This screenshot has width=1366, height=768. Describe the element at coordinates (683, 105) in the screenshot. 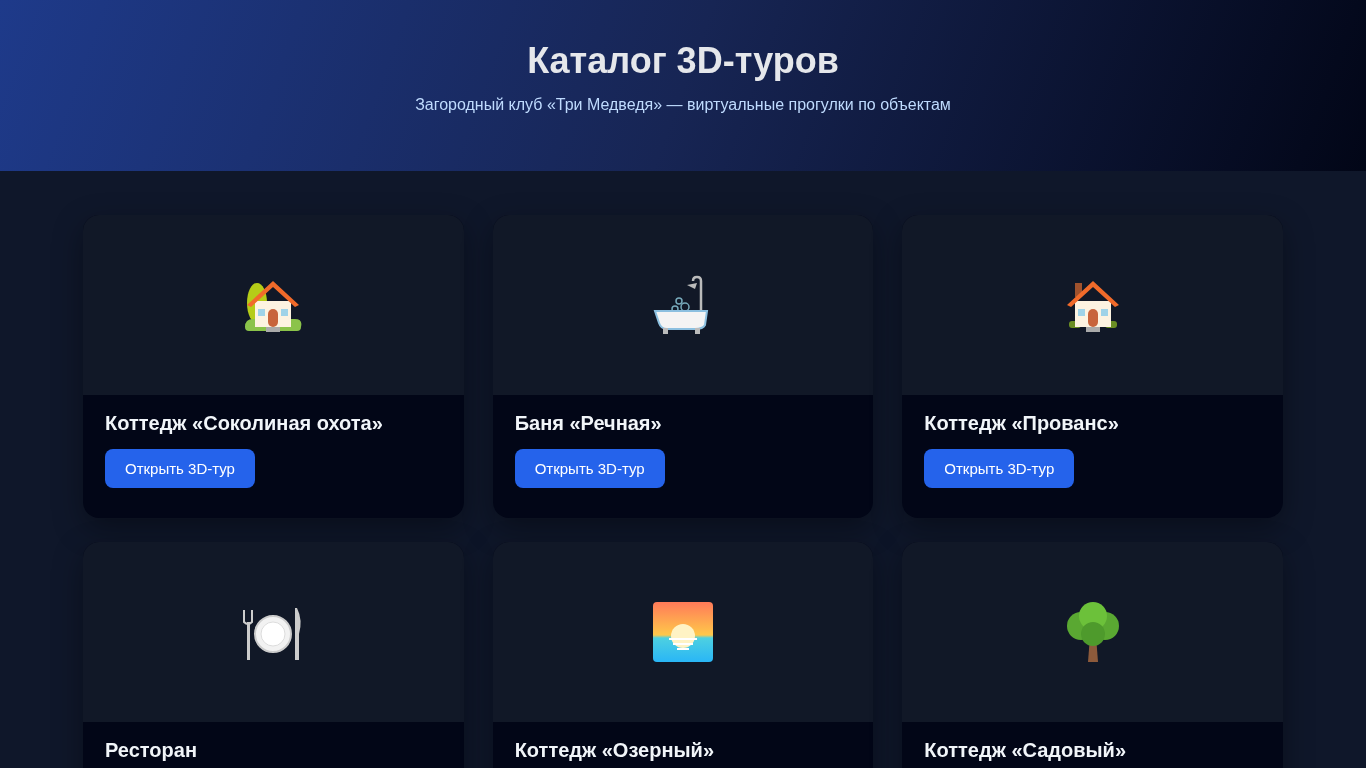

I see `page-subtitle: Загородный клуб «Три Медведя» — виртуальные прогулки по объектам` at that location.